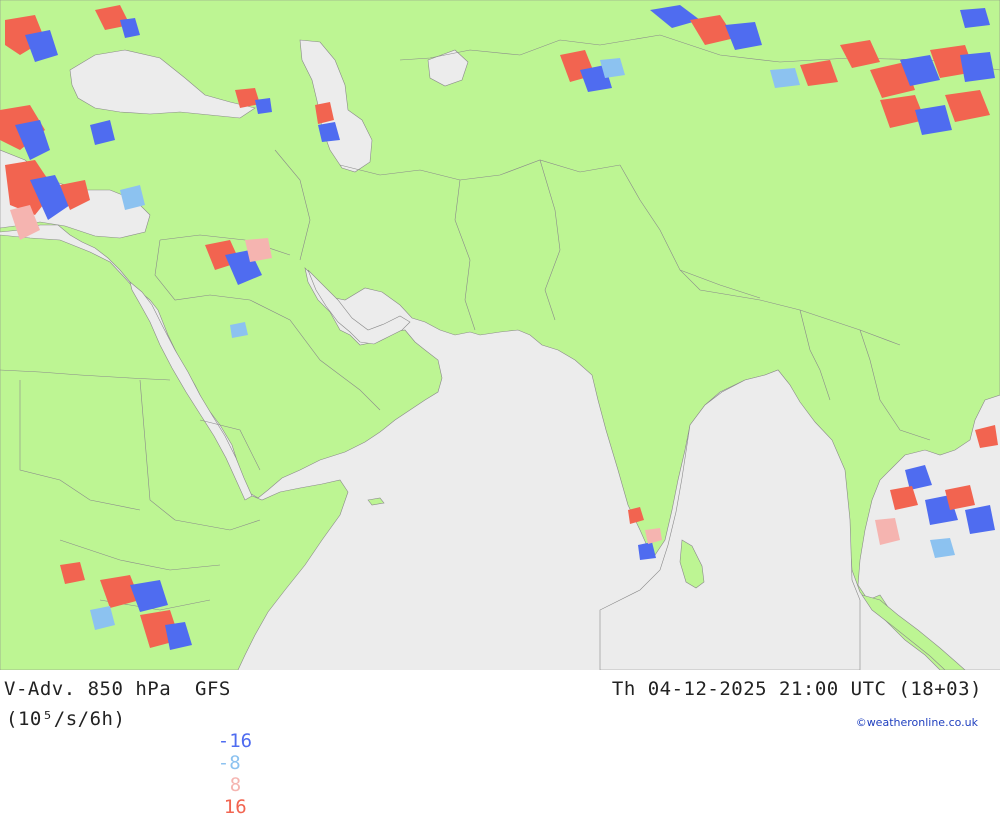 Image resolution: width=1000 pixels, height=840 pixels. Describe the element at coordinates (917, 722) in the screenshot. I see `credit-link: ©weatheronline.co.uk` at that location.